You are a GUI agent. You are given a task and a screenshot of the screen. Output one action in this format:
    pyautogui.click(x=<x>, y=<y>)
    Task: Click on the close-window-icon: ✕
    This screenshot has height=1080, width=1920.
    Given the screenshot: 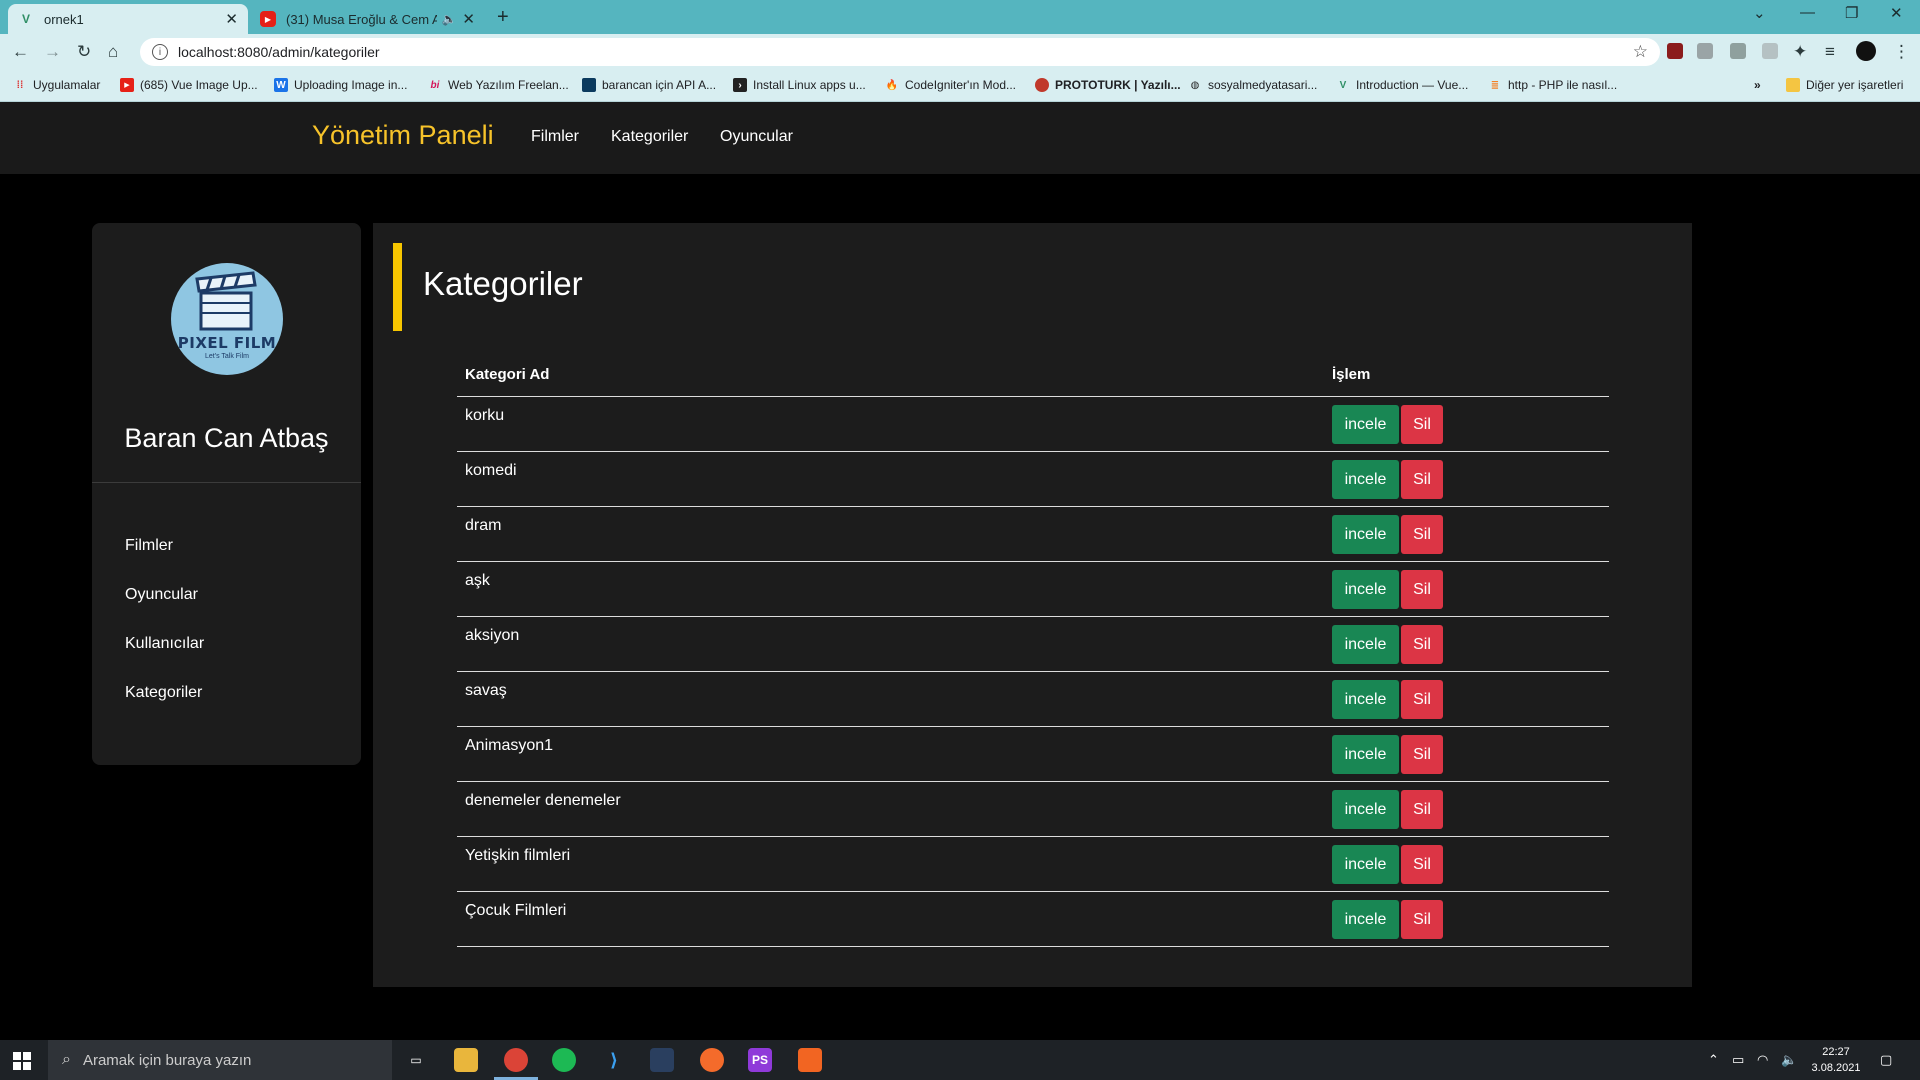 What is the action you would take?
    pyautogui.click(x=1896, y=13)
    